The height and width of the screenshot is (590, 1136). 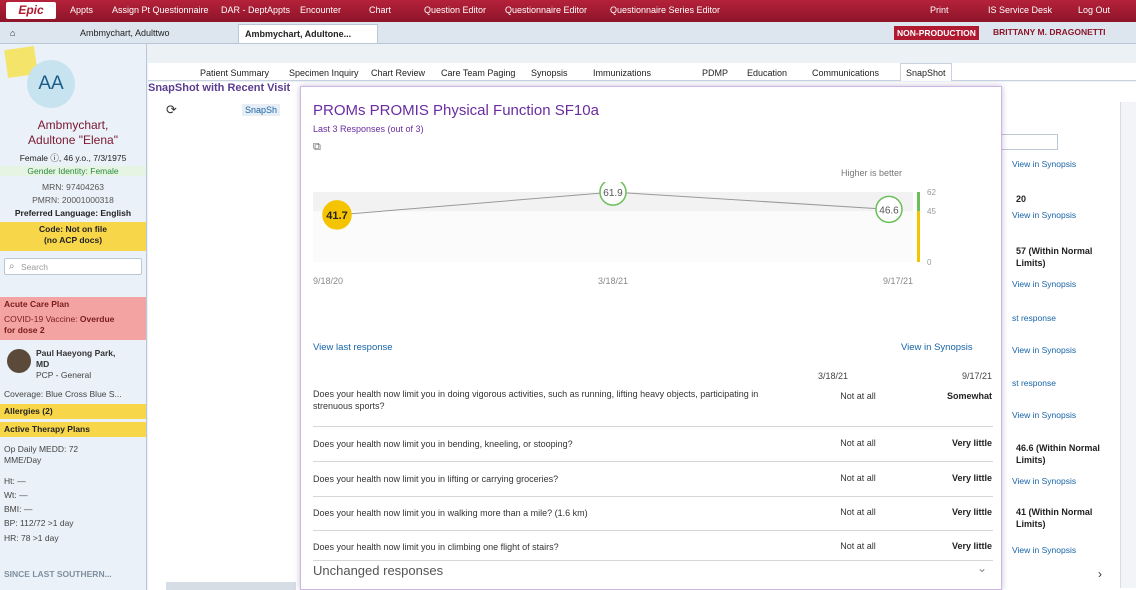 I want to click on tab-specimen-inquiry: Specimen Inquiry, so click(x=324, y=75).